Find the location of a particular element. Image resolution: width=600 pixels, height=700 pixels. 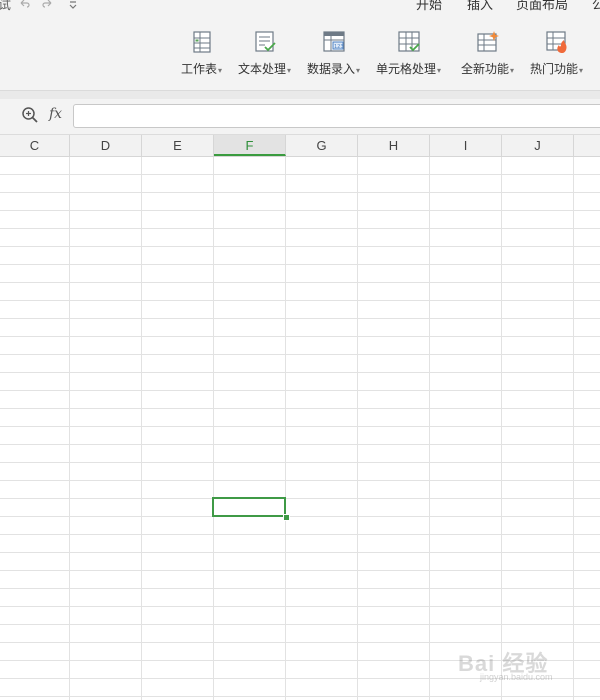

undo-icon is located at coordinates (24, 4).